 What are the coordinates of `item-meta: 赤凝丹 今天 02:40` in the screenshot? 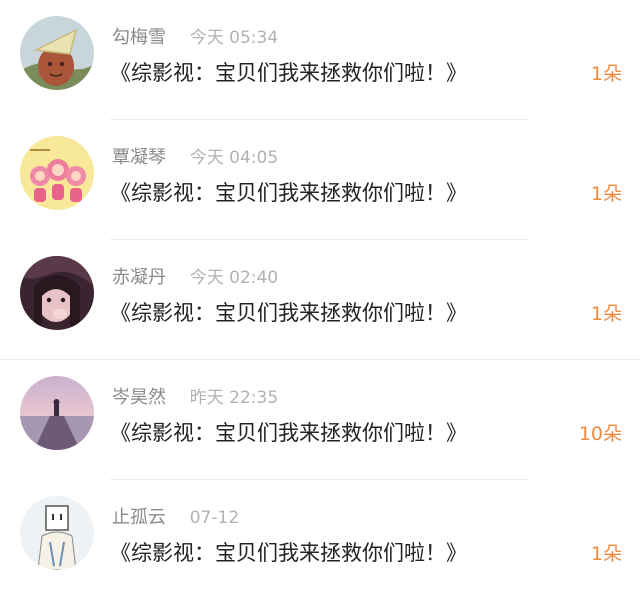 It's located at (195, 278).